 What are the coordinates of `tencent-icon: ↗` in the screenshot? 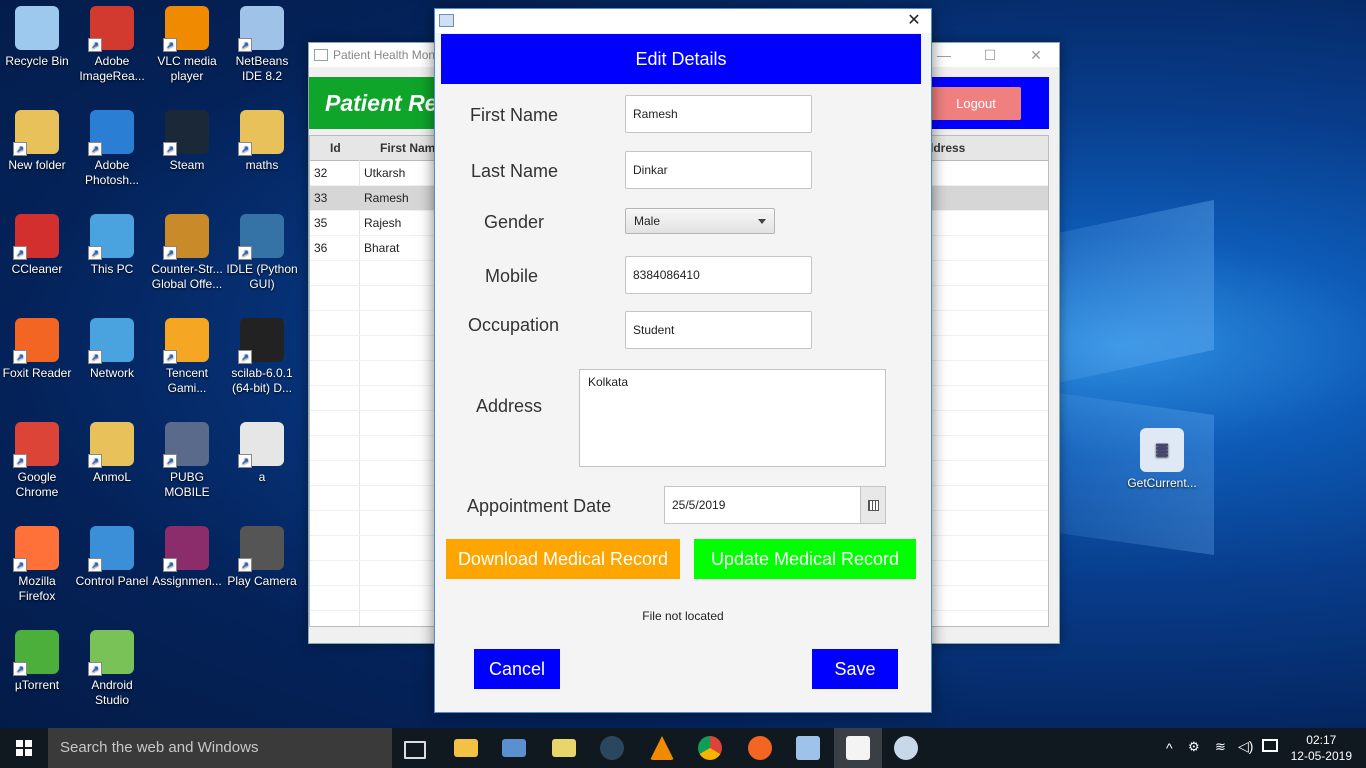 It's located at (186, 341).